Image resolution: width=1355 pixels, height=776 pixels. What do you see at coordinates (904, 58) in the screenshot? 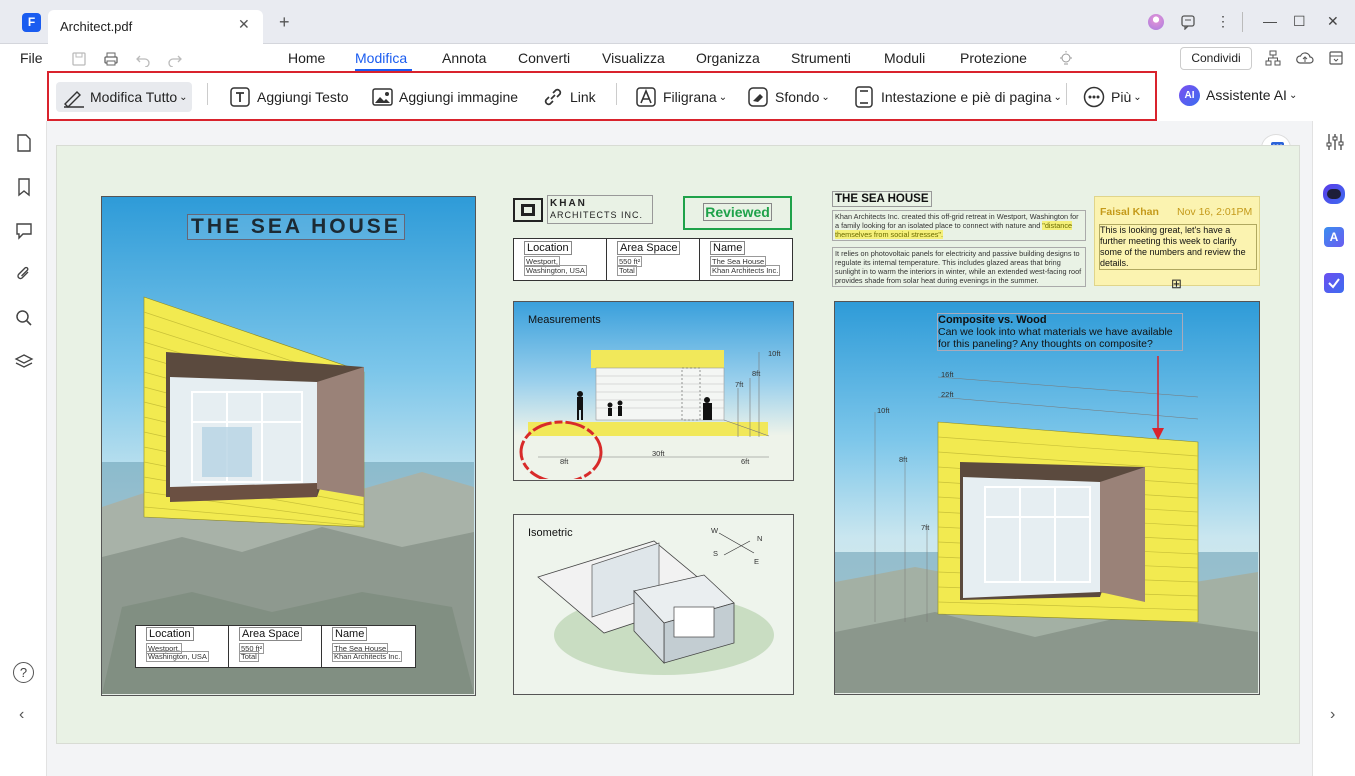
I see `menu-moduli: Moduli` at bounding box center [904, 58].